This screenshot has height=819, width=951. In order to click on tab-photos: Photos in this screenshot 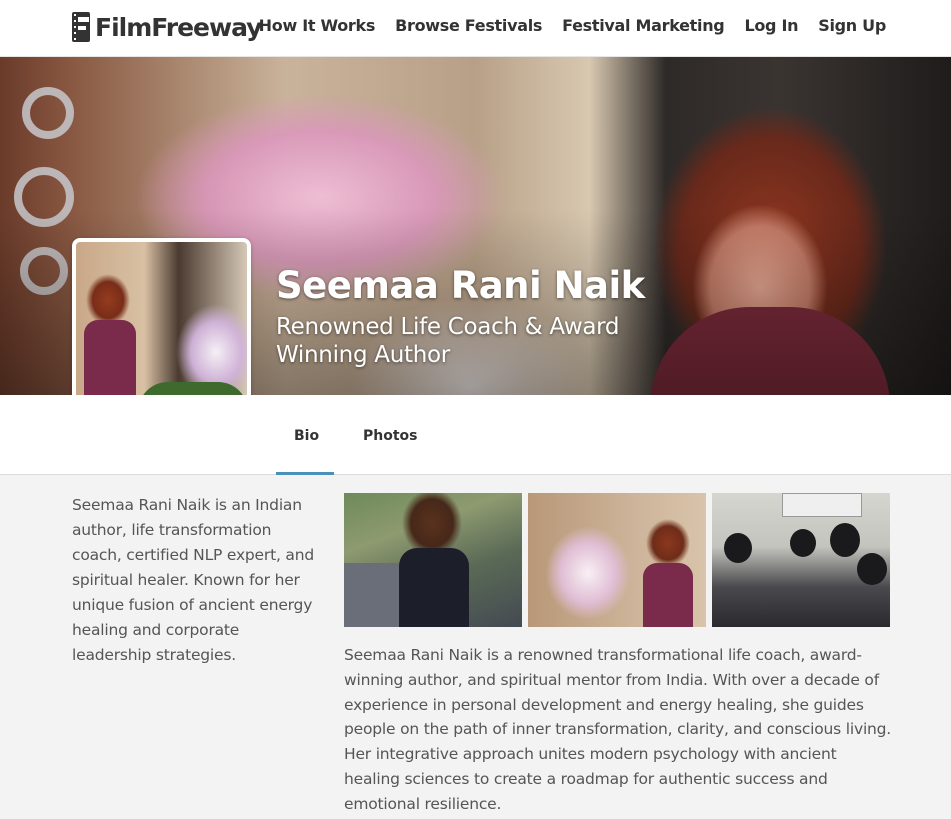, I will do `click(390, 436)`.